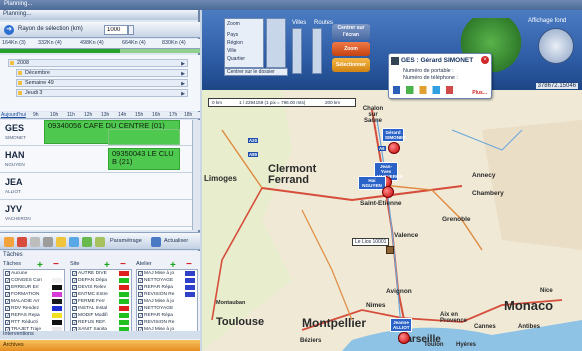 This screenshot has height=351, width=582. I want to click on list-item: ✓ ERREUR Err, so click(34, 287).